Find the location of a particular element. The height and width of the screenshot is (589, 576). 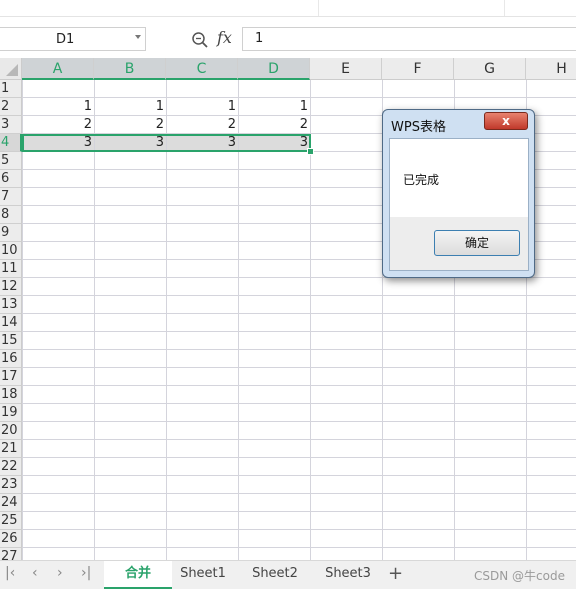

watermark: CSDN @牛code is located at coordinates (519, 576).